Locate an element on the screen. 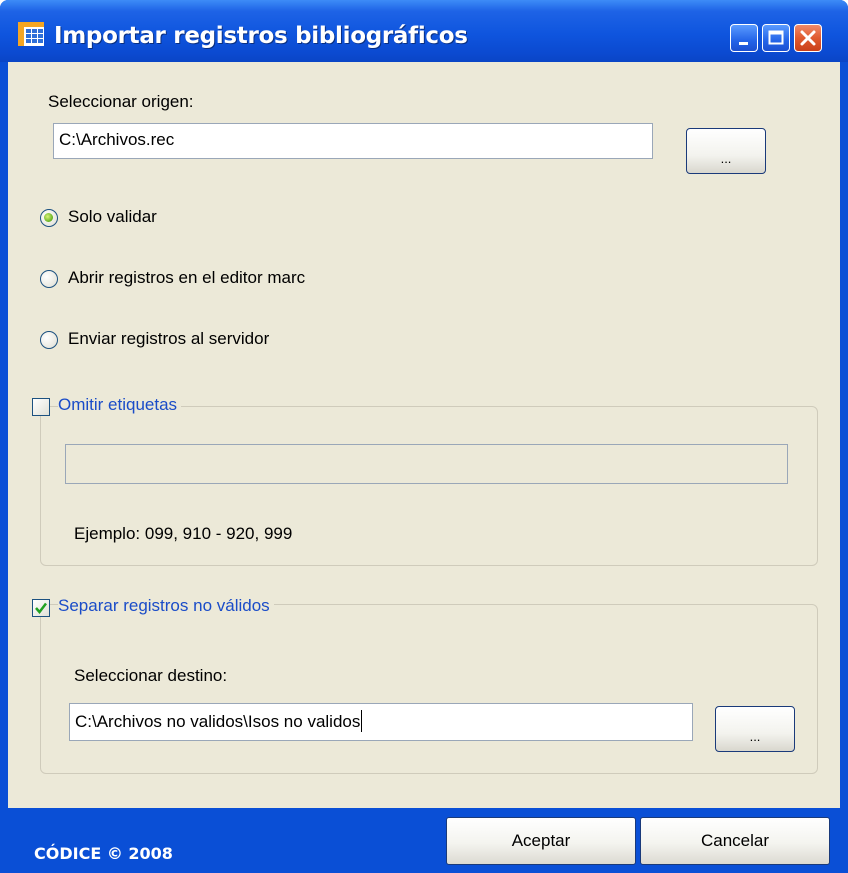 The height and width of the screenshot is (873, 848). close-button is located at coordinates (808, 38).